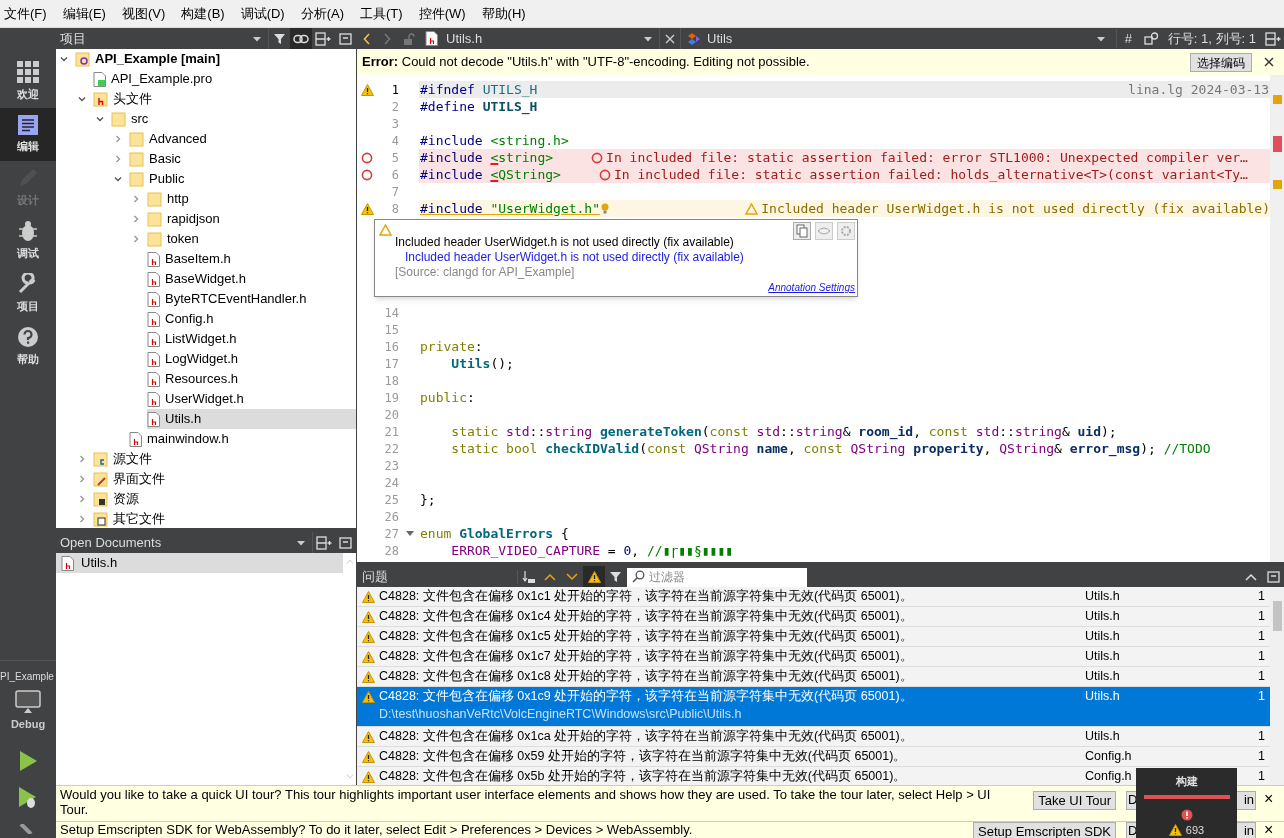 Image resolution: width=1284 pixels, height=838 pixels. Describe the element at coordinates (482, 363) in the screenshot. I see `code-line: Utils();` at that location.